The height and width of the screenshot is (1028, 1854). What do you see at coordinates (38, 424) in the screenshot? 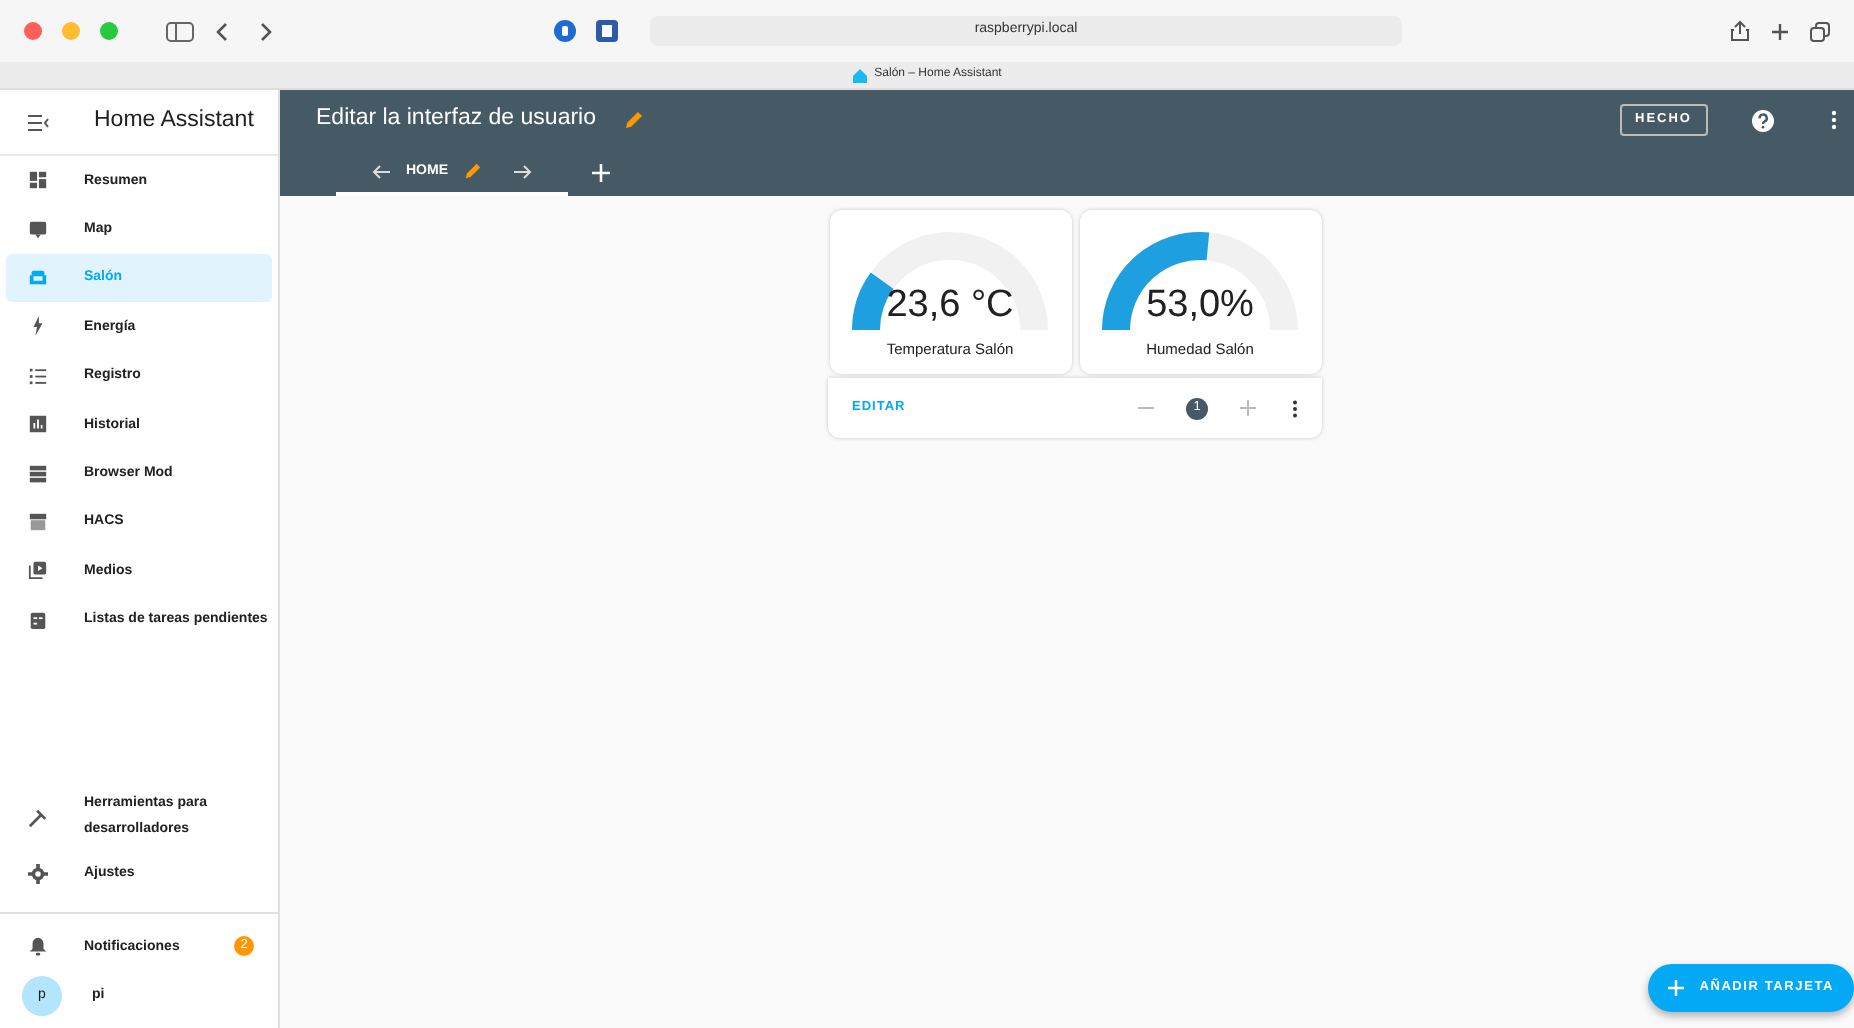
I see `bar-chart-icon` at bounding box center [38, 424].